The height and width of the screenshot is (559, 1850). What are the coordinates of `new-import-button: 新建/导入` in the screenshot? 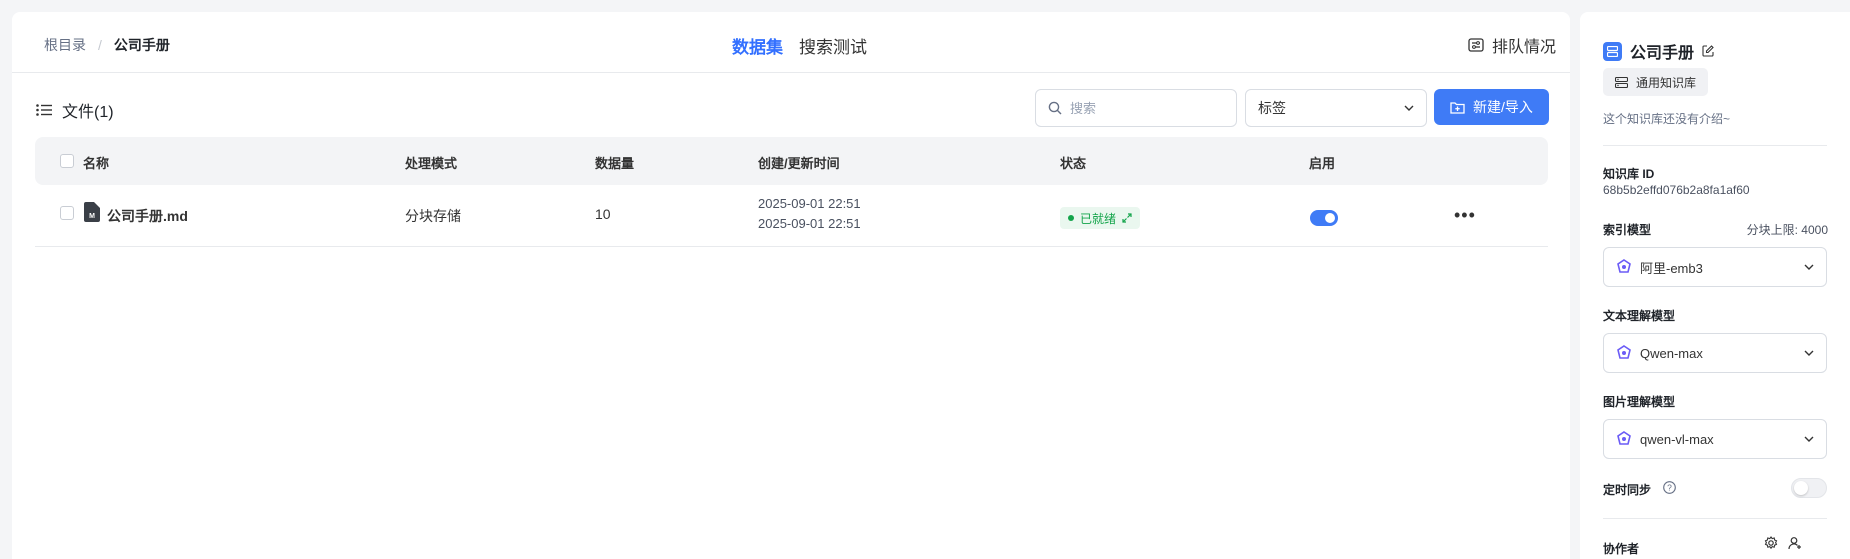 It's located at (1491, 107).